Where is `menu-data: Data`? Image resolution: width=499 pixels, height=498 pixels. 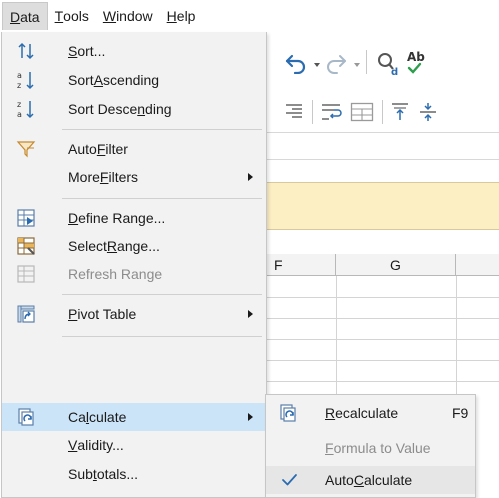 menu-data: Data is located at coordinates (25, 16).